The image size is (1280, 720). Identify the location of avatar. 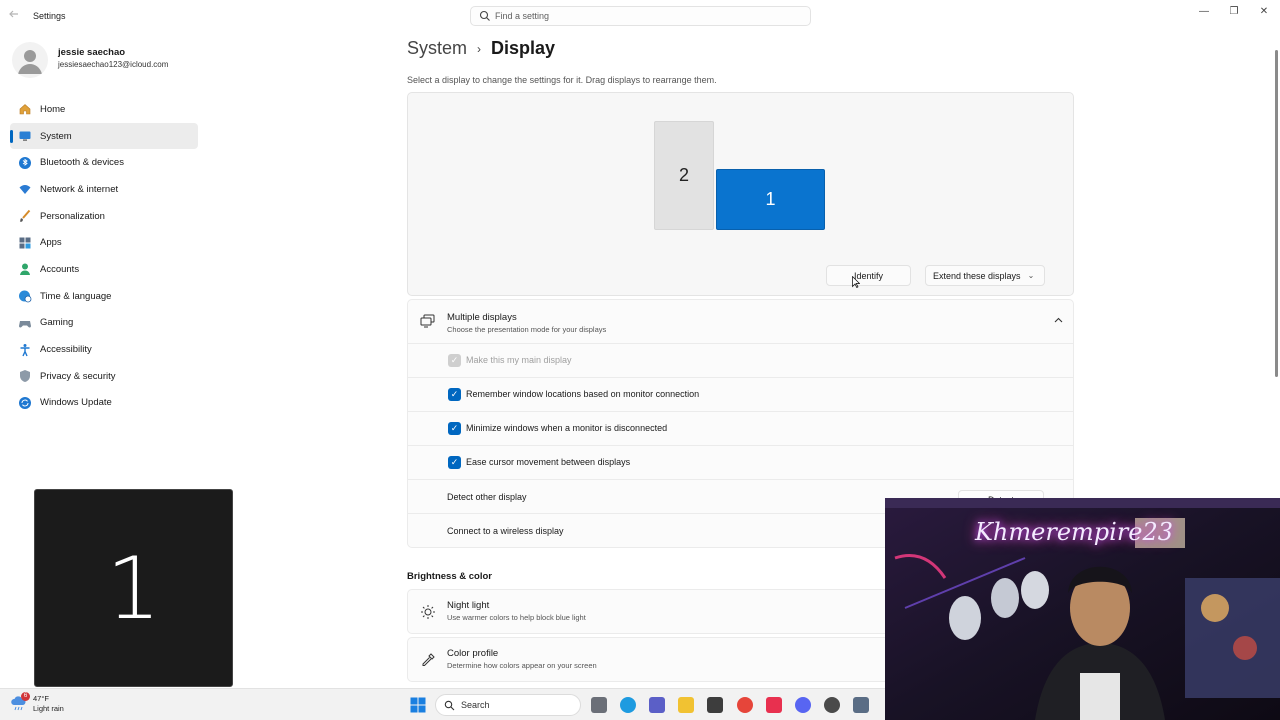
(30, 60).